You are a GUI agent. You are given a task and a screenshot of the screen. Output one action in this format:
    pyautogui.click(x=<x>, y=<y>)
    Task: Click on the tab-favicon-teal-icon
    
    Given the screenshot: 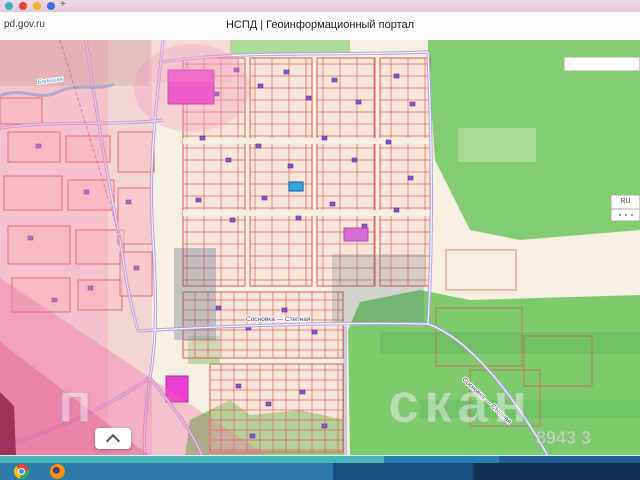 What is the action you would take?
    pyautogui.click(x=9, y=6)
    